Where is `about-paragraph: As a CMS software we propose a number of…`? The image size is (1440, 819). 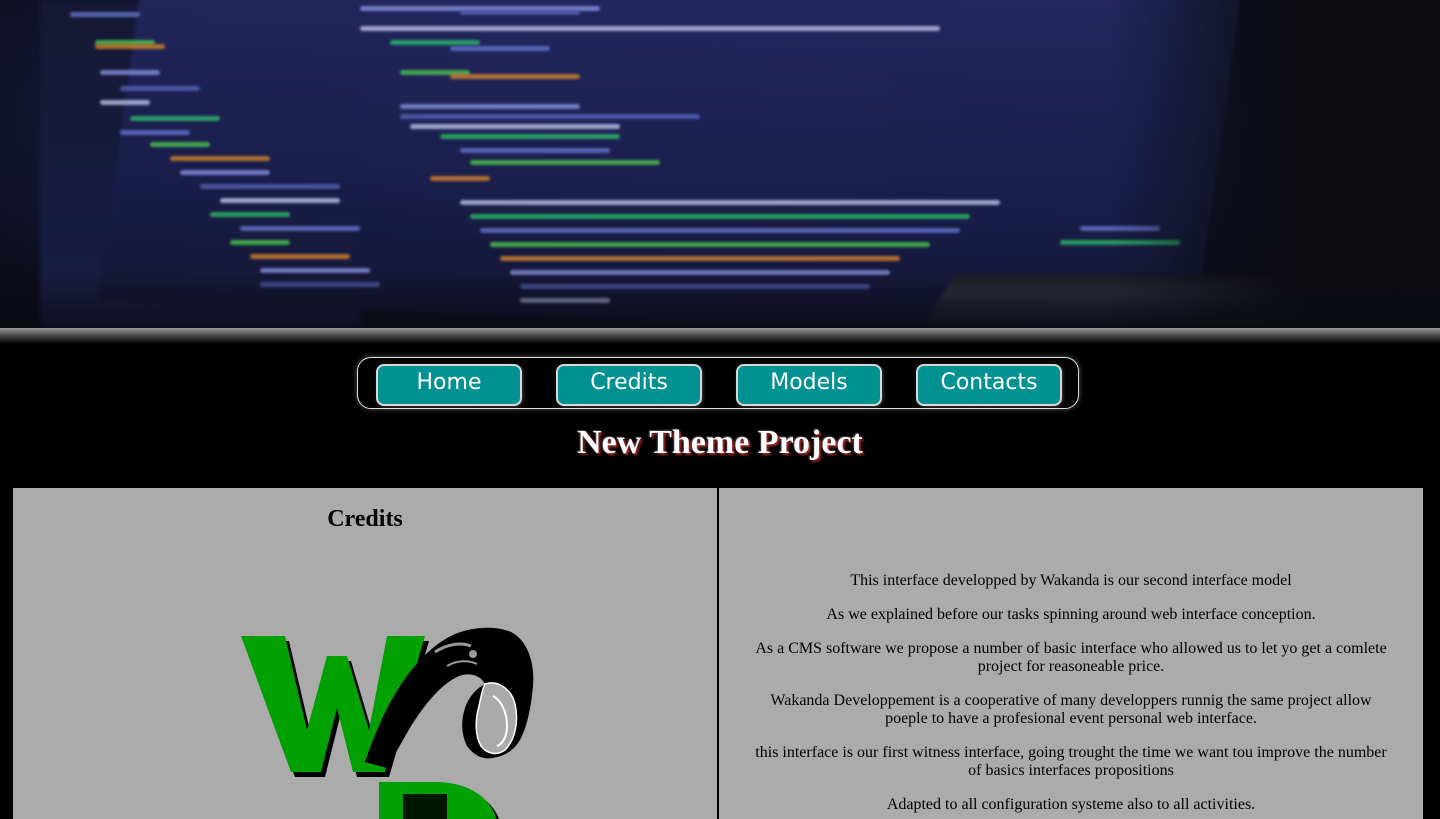 about-paragraph: As a CMS software we propose a number of… is located at coordinates (1071, 657).